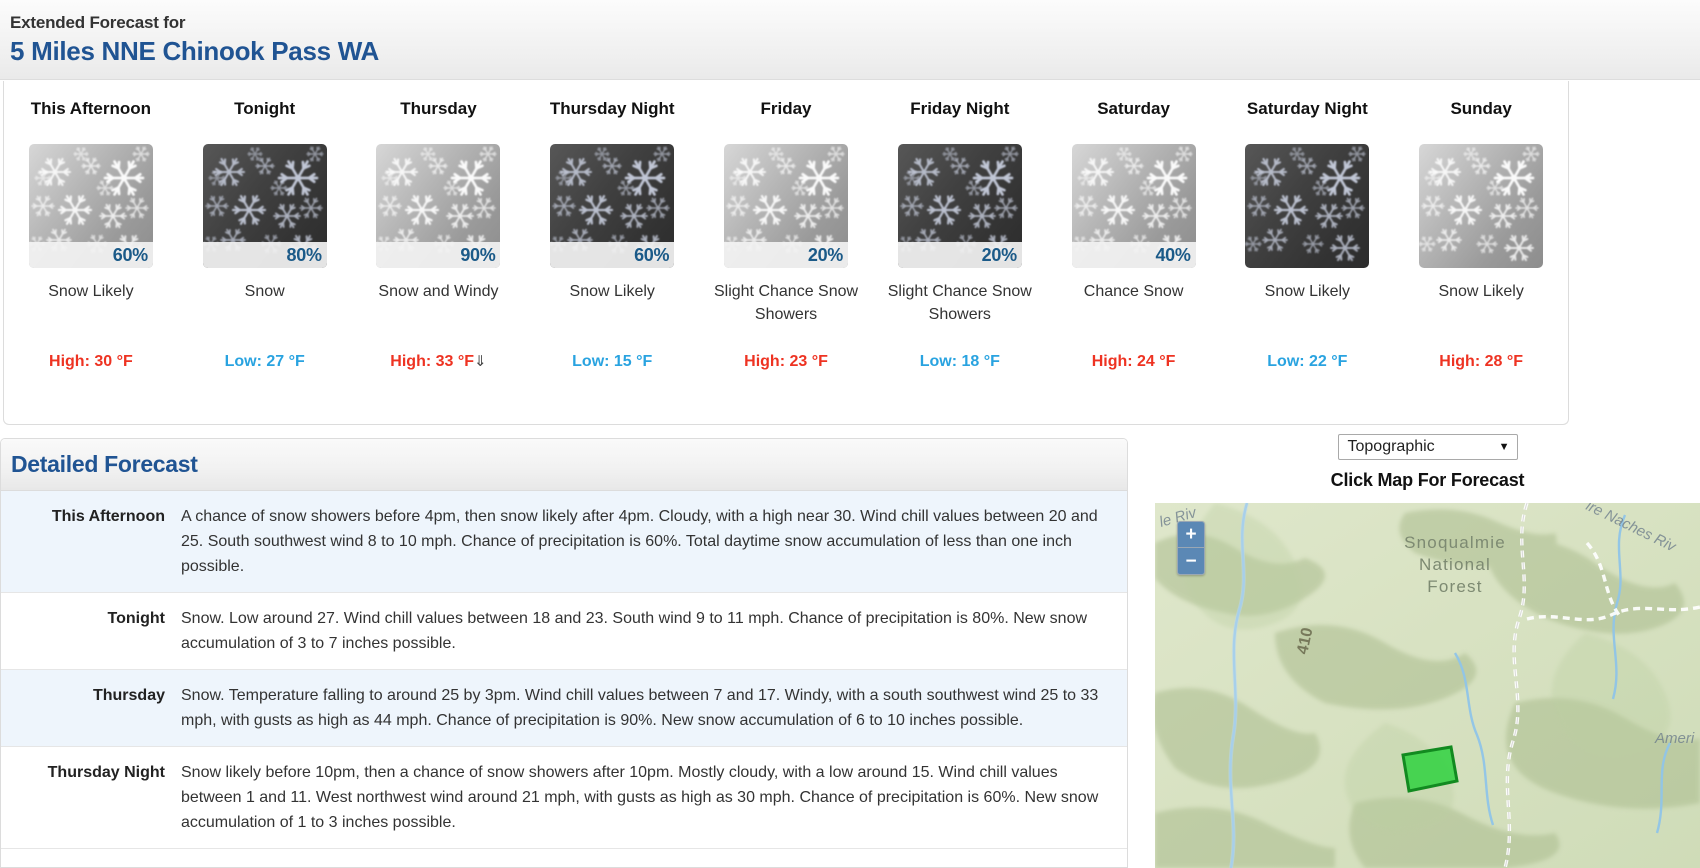  I want to click on precip-probability-value: 80%, so click(304, 254).